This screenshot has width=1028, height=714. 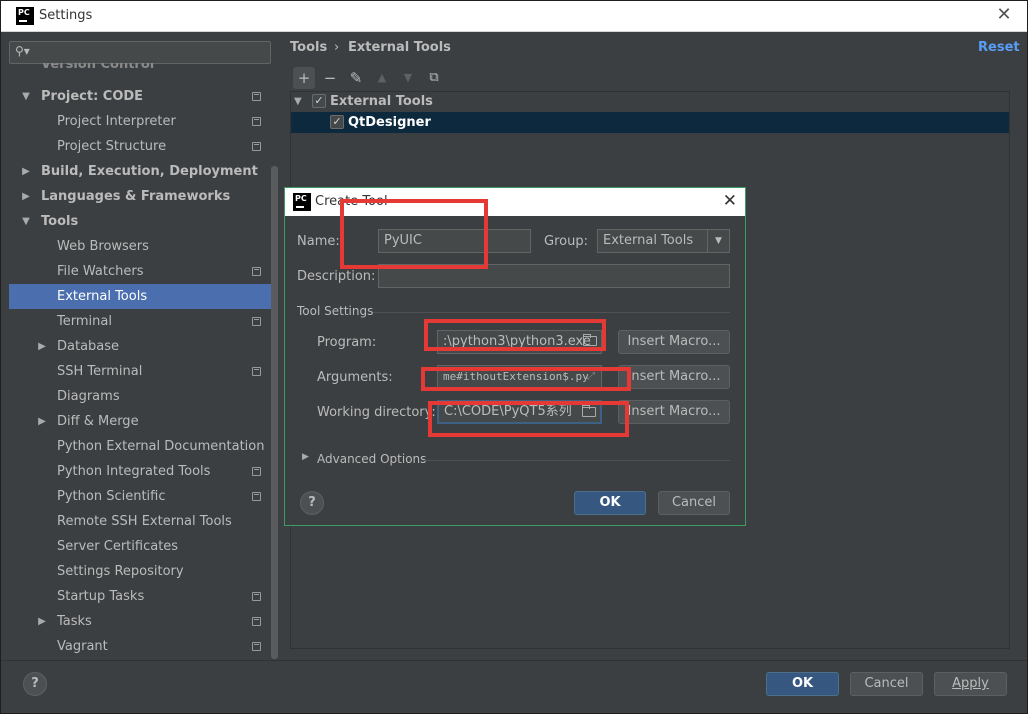 I want to click on settings-search-input: ⚲▾, so click(x=140, y=52).